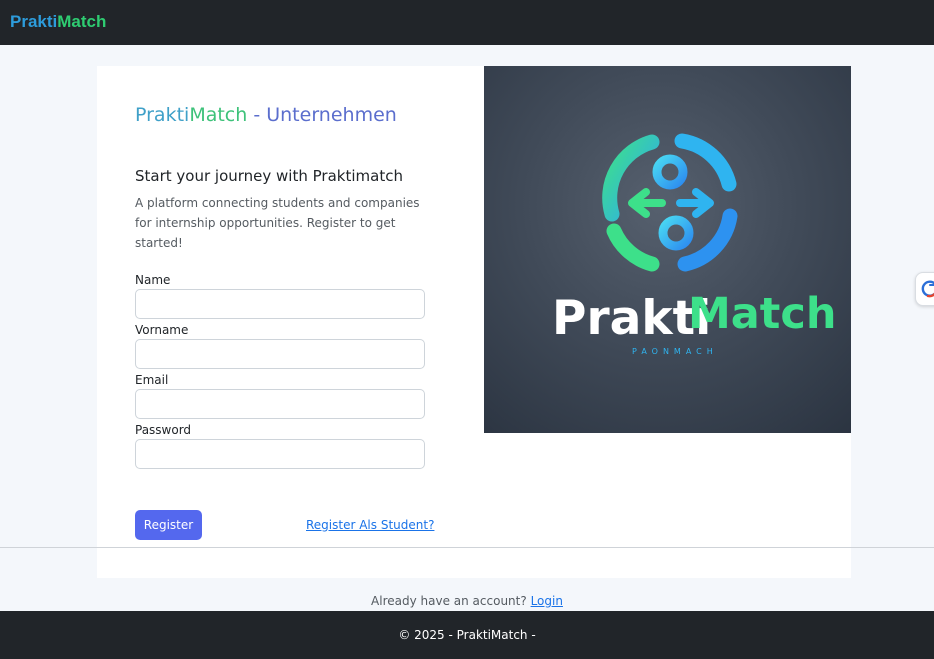 Image resolution: width=934 pixels, height=659 pixels. Describe the element at coordinates (82, 21) in the screenshot. I see `brand-text-match: Match` at that location.